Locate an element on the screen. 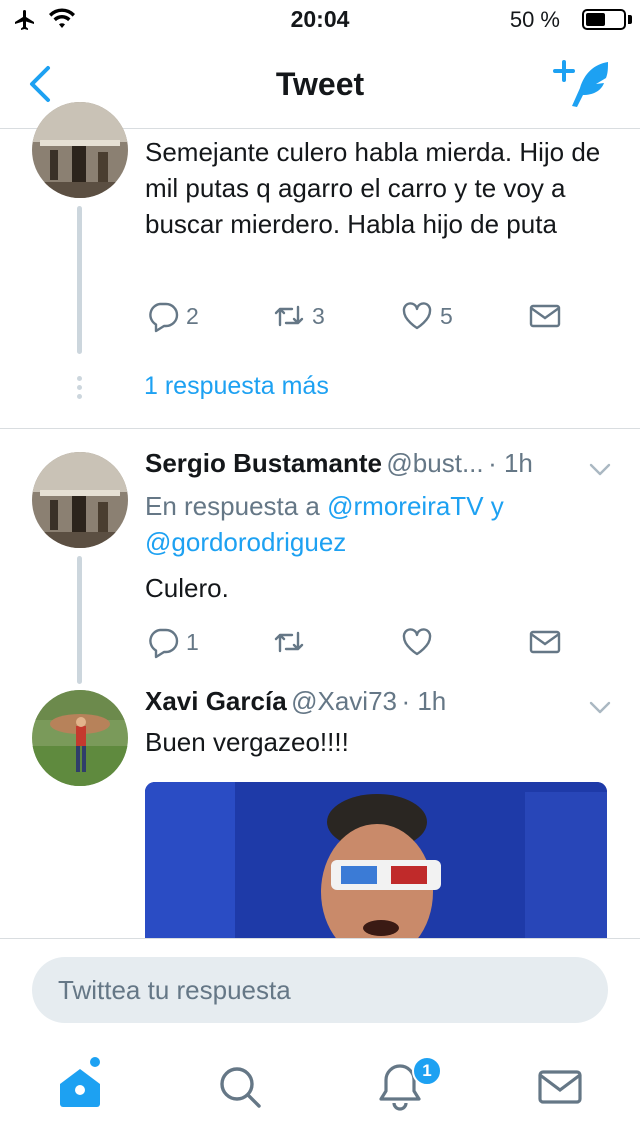  page-title: Tweet is located at coordinates (320, 84).